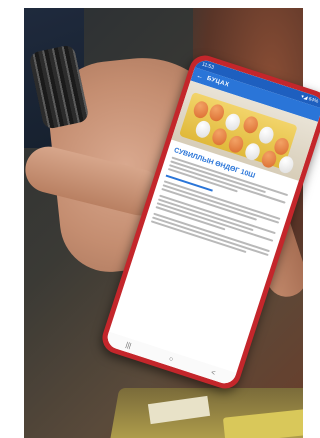  Describe the element at coordinates (199, 76) in the screenshot. I see `arrow-left-icon: ←` at that location.